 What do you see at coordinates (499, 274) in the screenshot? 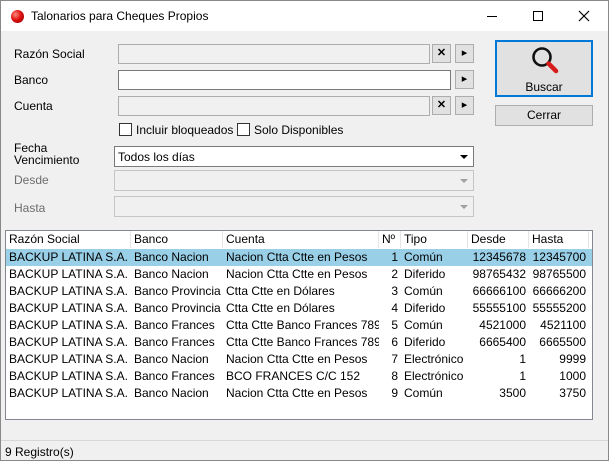
I see `cell-desde: 98765432` at bounding box center [499, 274].